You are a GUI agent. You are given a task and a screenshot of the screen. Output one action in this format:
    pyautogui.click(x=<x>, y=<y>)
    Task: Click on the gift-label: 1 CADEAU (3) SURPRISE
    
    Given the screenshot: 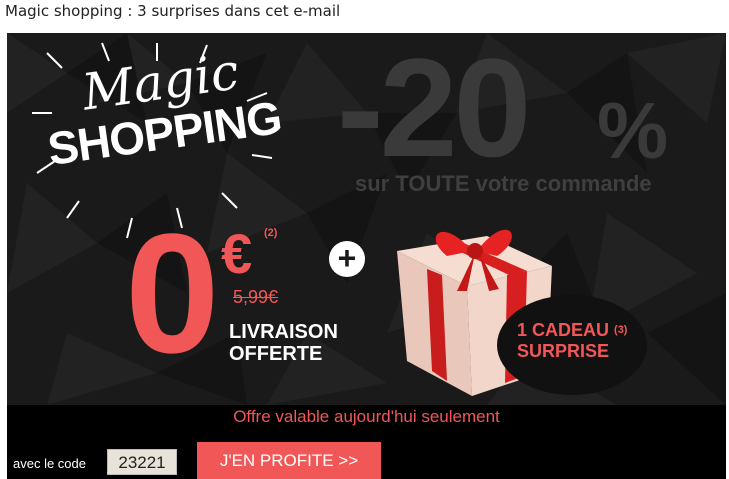 What is the action you would take?
    pyautogui.click(x=582, y=341)
    